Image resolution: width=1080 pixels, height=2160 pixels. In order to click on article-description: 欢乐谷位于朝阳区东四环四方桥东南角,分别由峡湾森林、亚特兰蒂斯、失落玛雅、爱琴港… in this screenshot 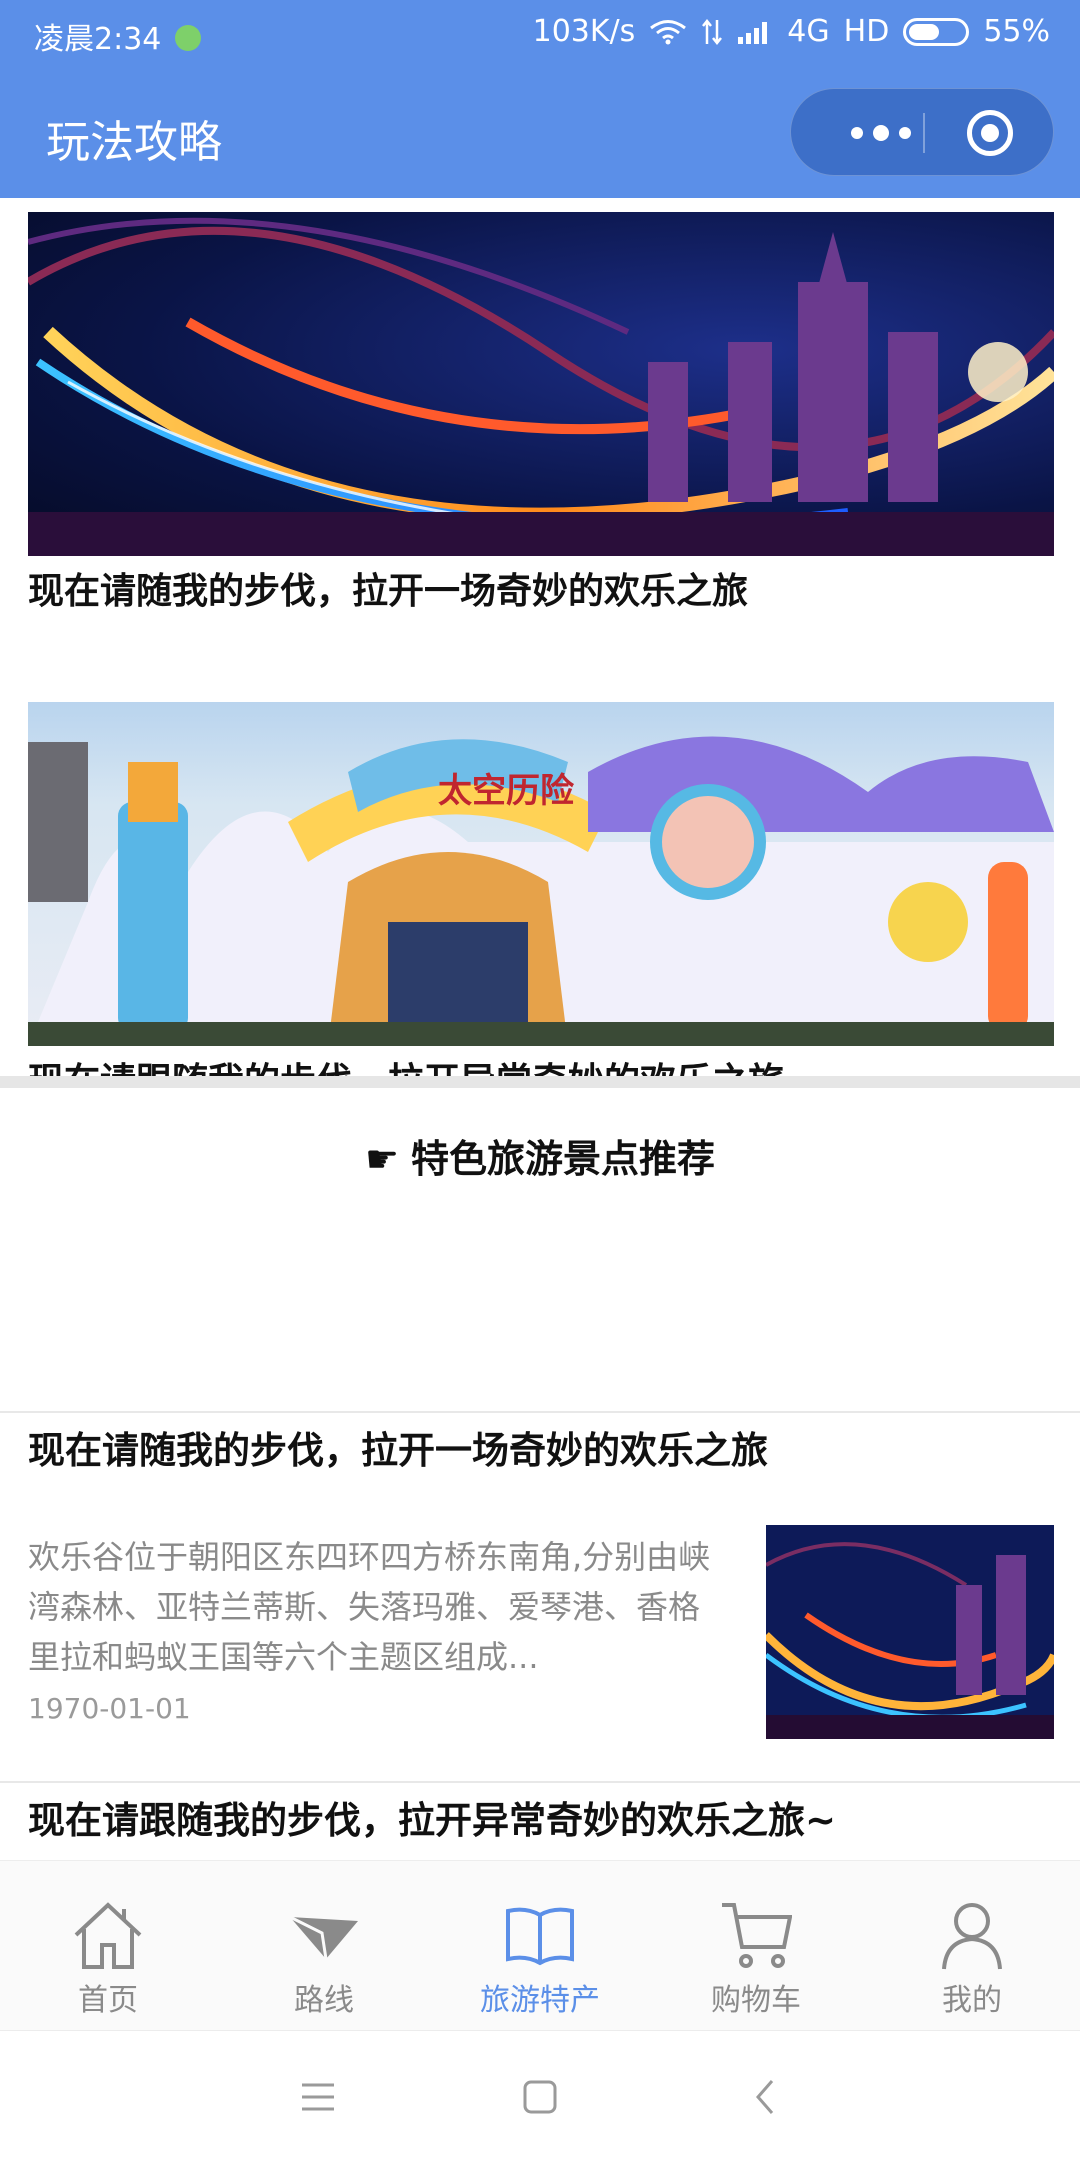, I will do `click(378, 1607)`.